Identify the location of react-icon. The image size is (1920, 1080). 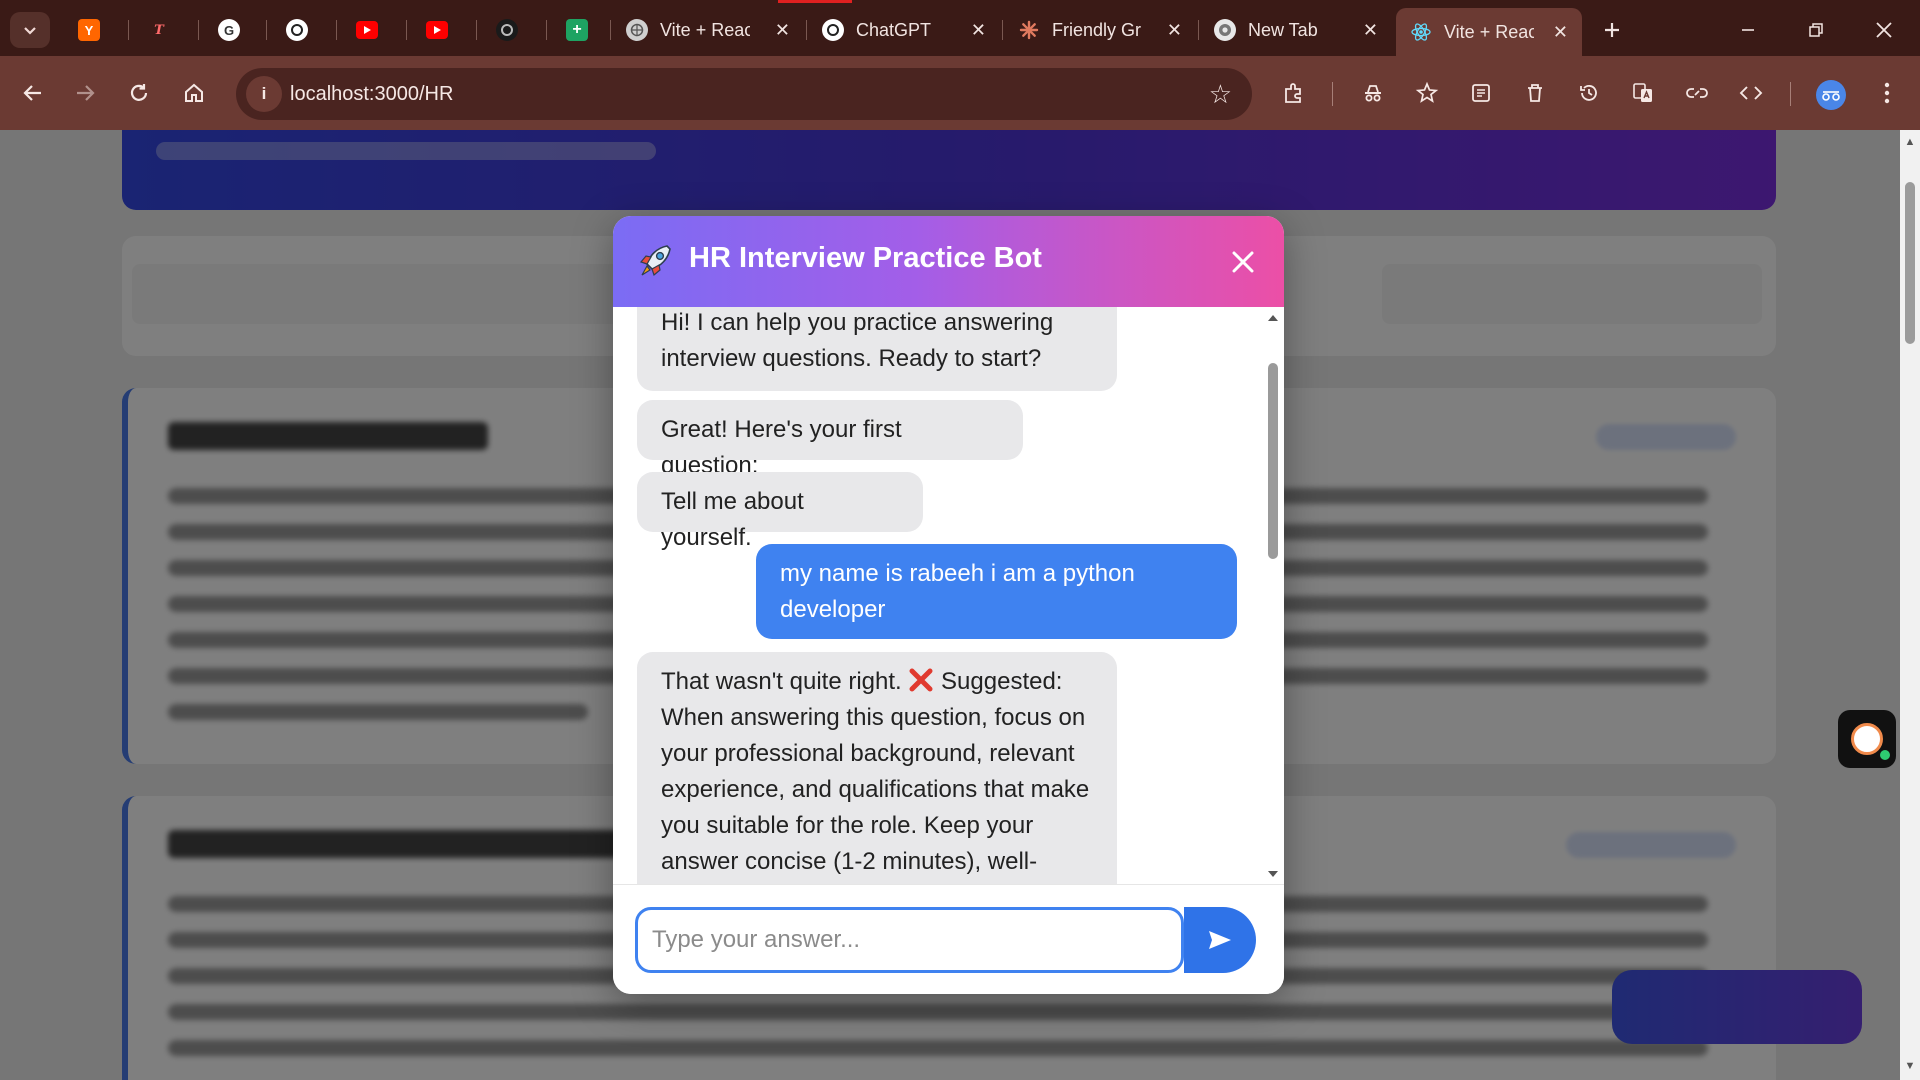
(1421, 32).